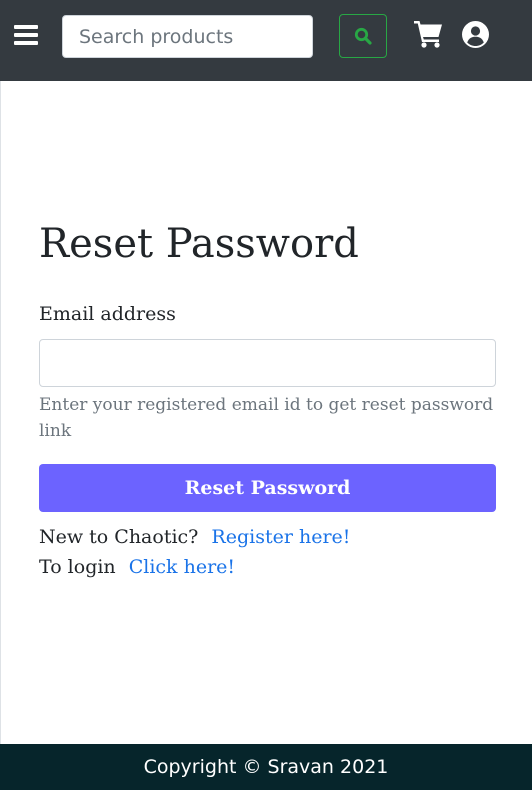  I want to click on search-button, so click(363, 36).